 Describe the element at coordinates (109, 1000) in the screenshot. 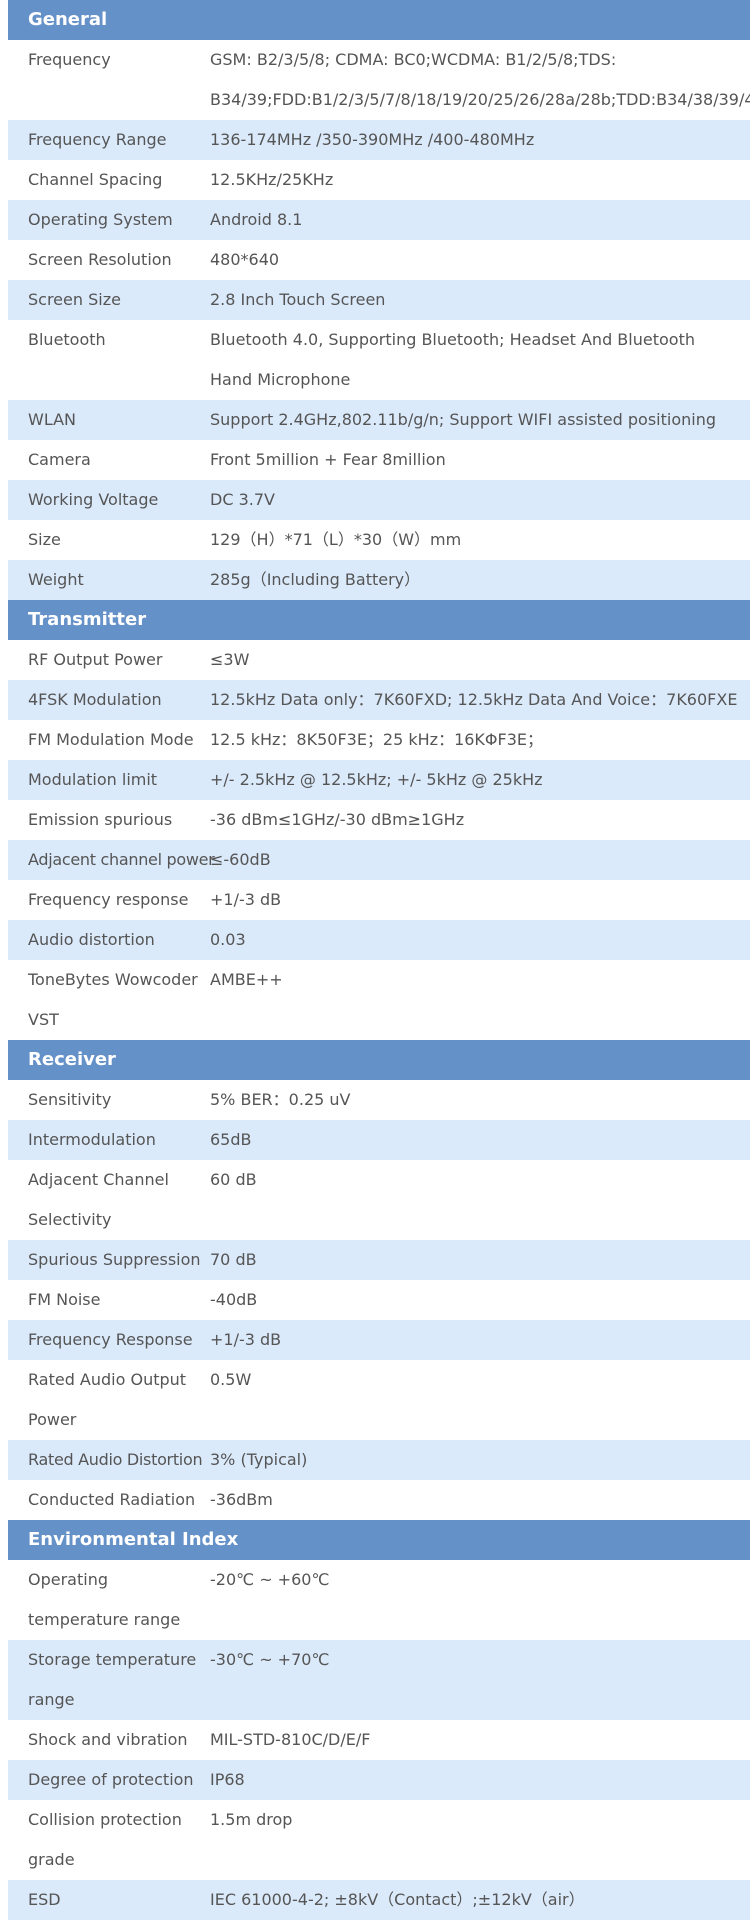

I see `spec-label: ToneBytes Wowcoder VST` at that location.